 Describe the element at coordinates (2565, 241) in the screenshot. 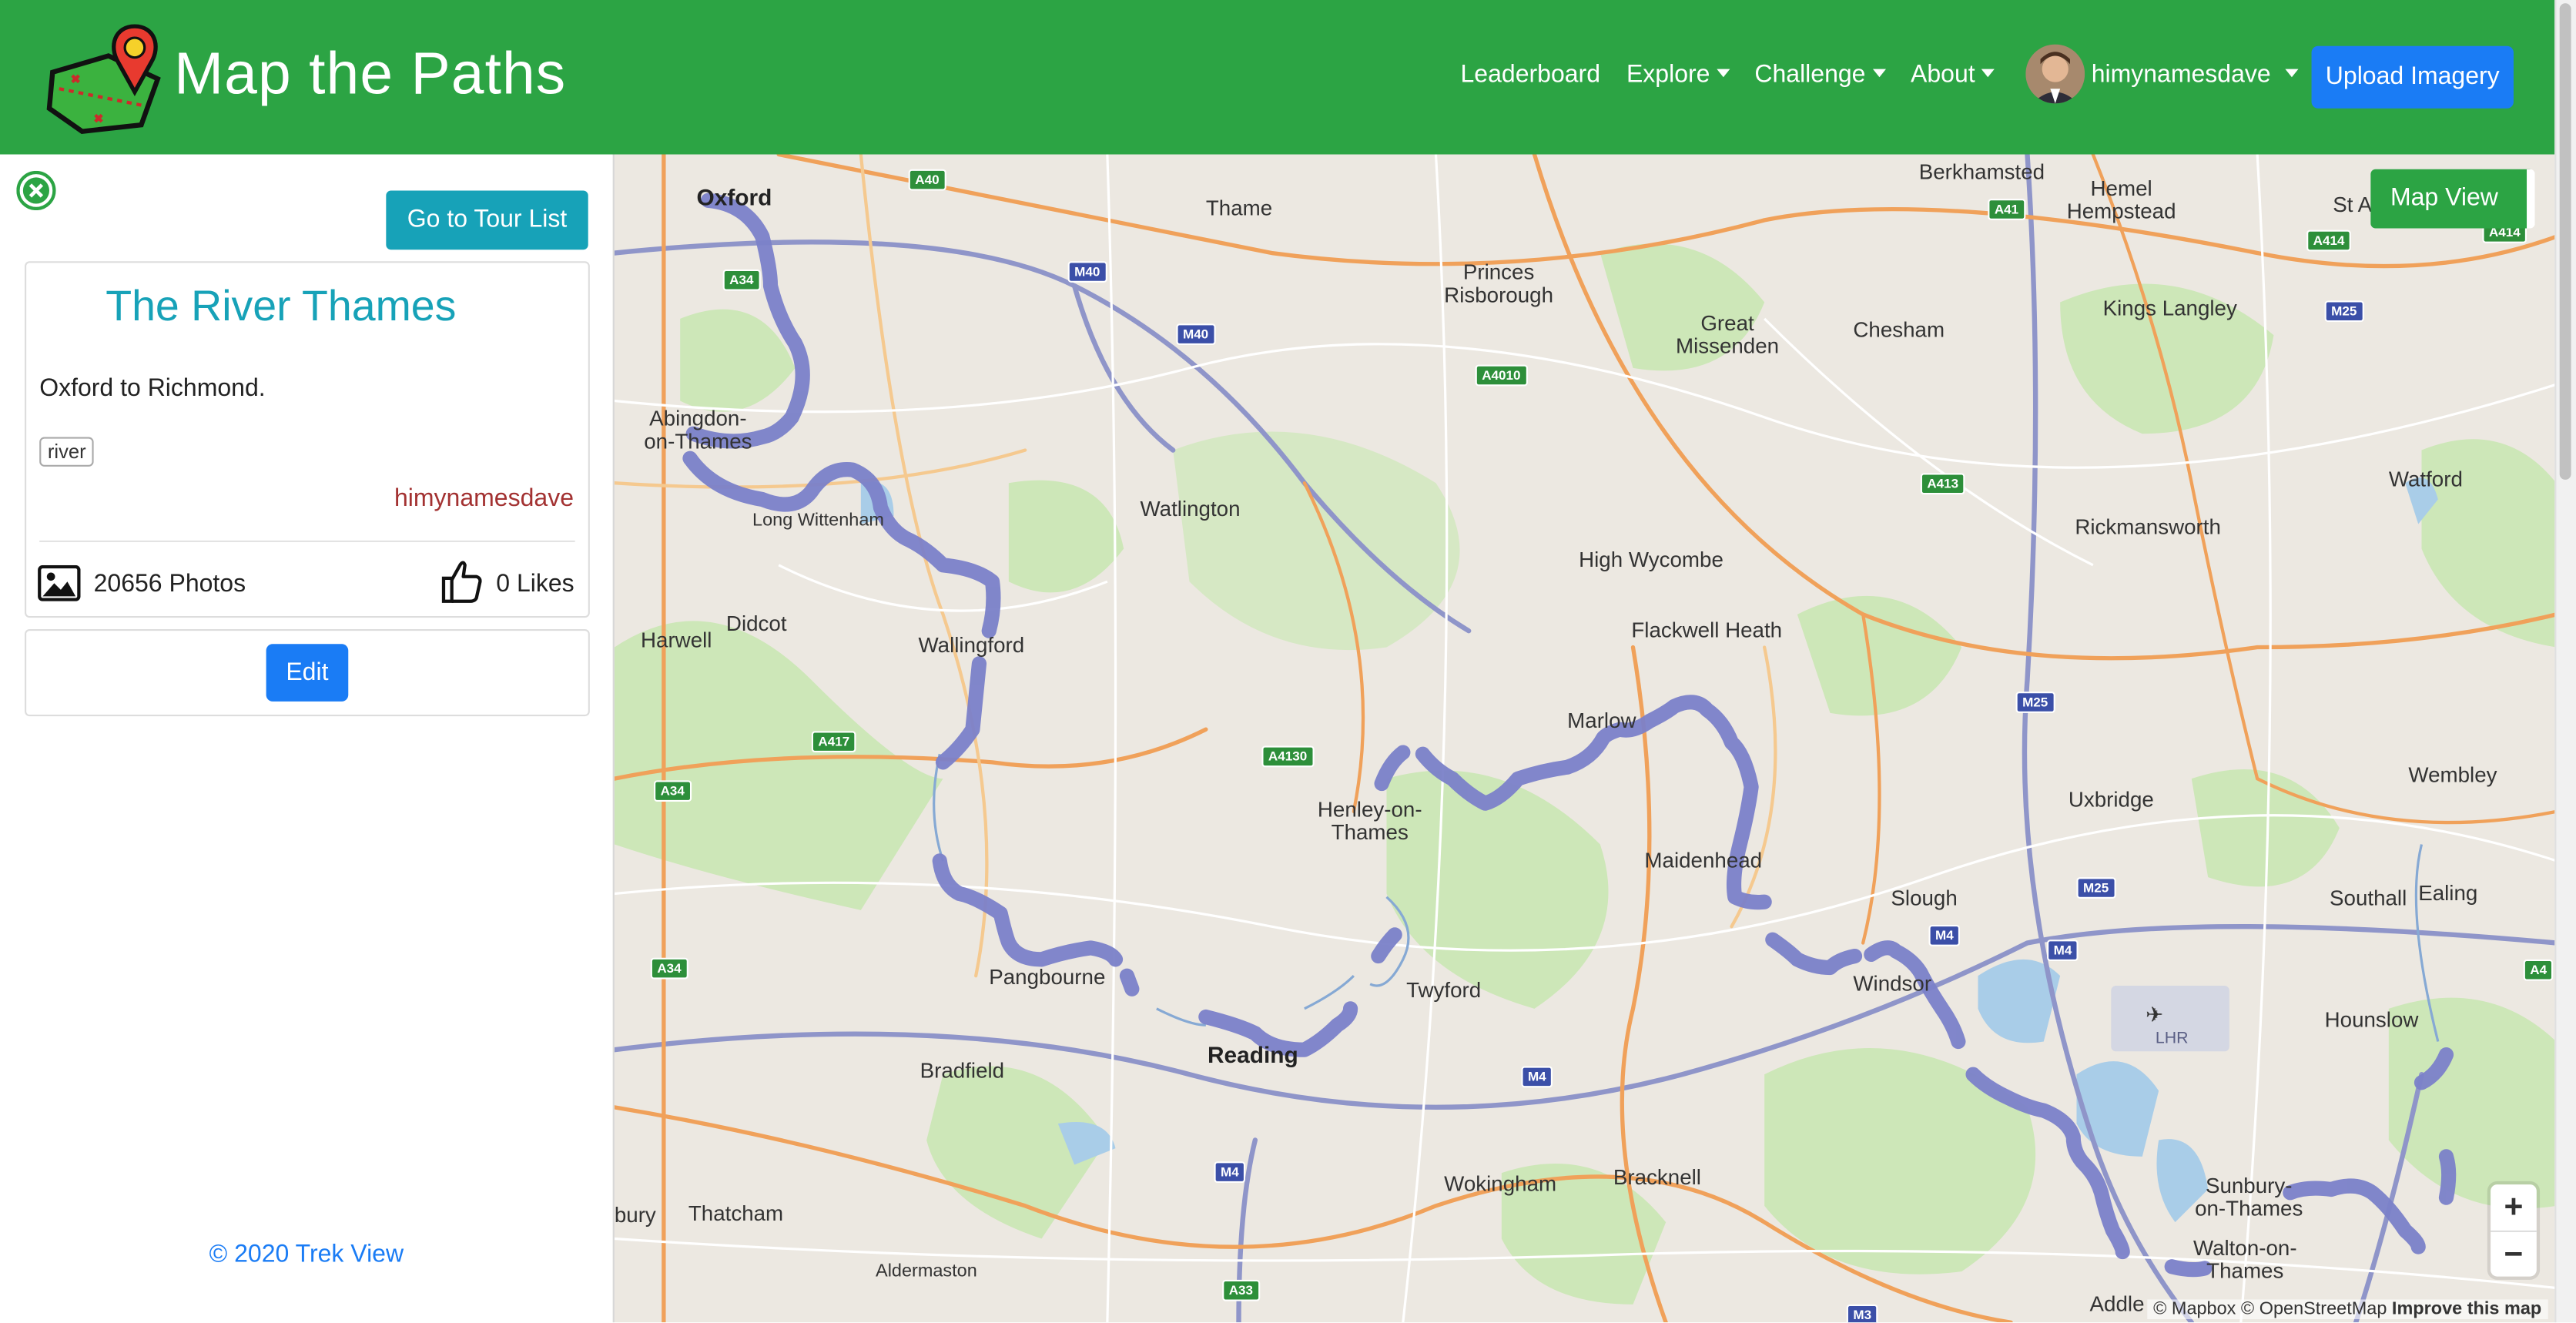

I see `scrollbar-thumb` at that location.